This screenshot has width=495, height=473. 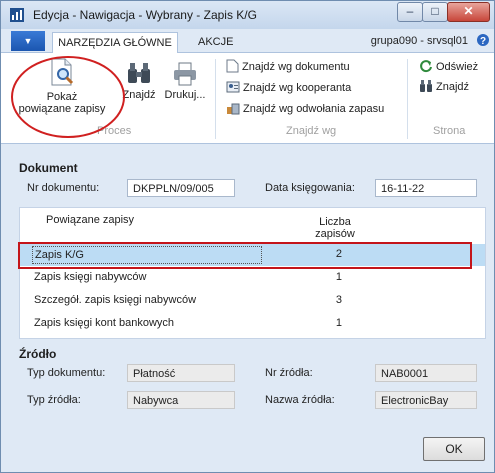 I want to click on row-count: 3, so click(x=336, y=300).